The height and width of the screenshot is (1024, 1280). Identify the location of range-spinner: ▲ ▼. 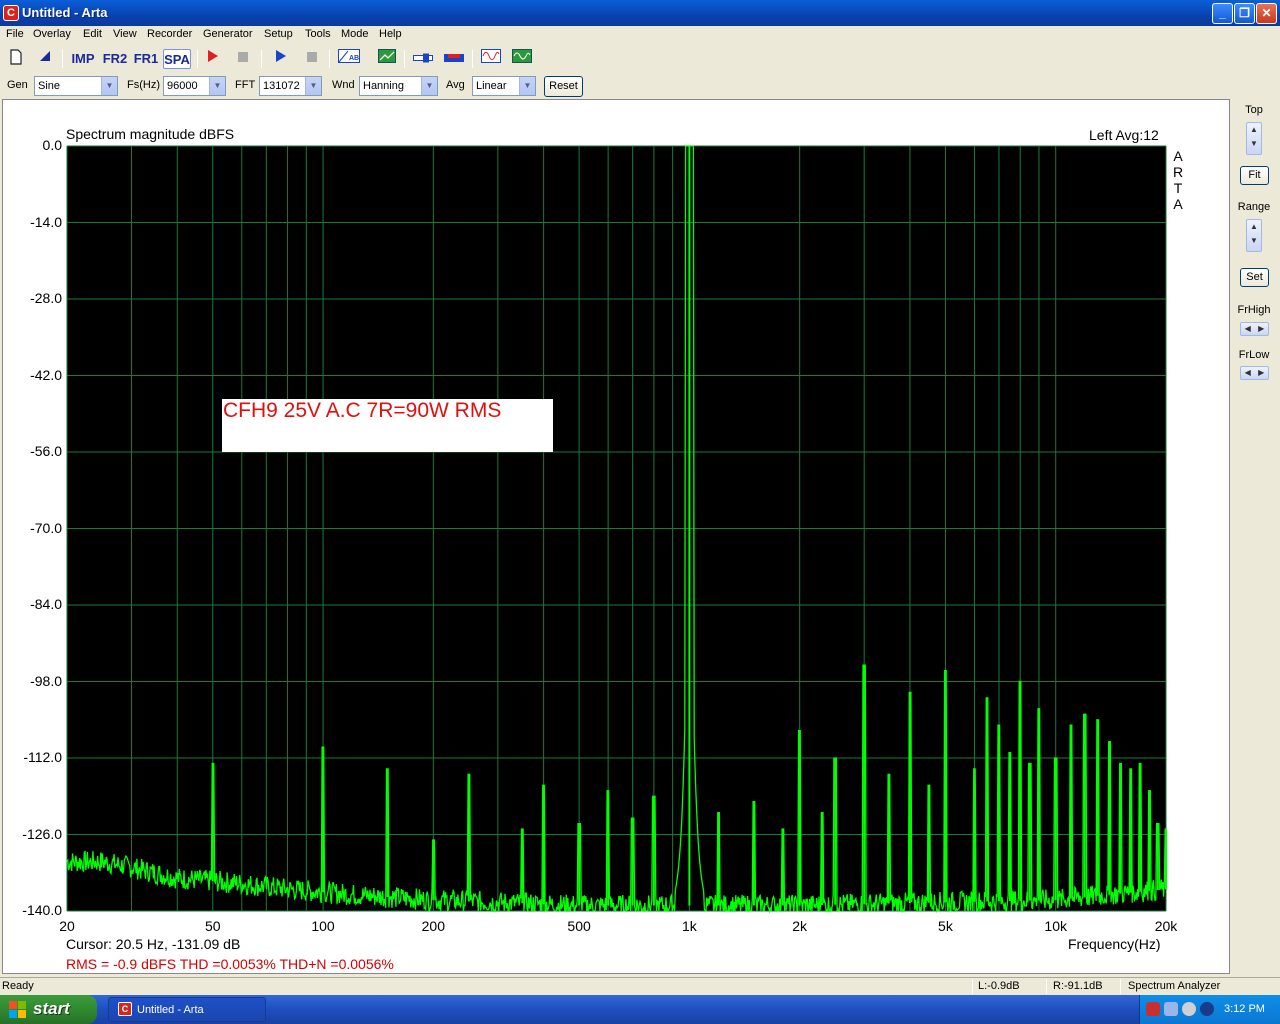
(1254, 235).